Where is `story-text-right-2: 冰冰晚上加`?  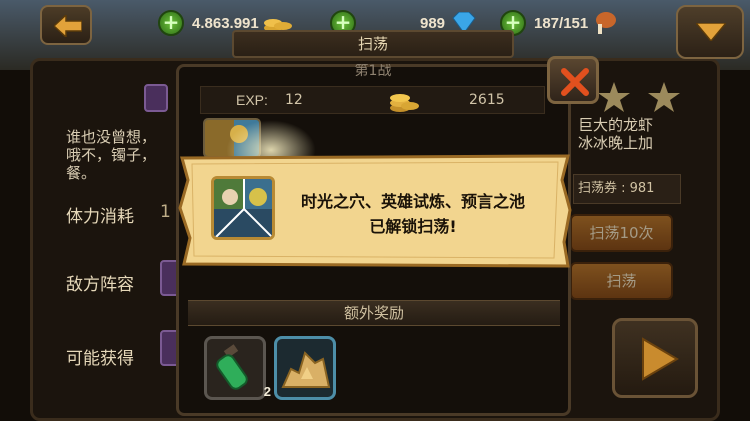
story-text-right-2: 冰冰晚上加 is located at coordinates (616, 143).